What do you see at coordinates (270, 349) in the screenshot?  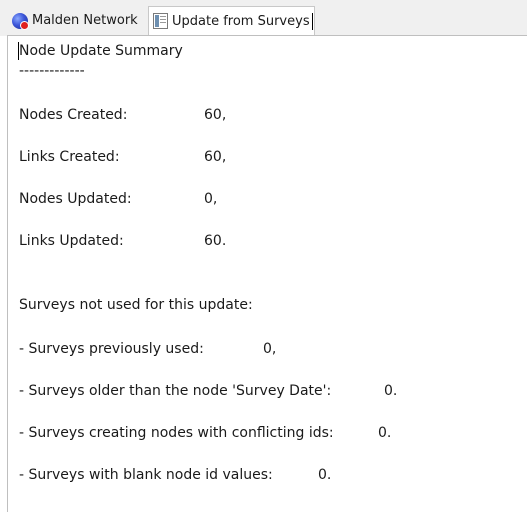 I see `unused-value-previously-used: 0,` at bounding box center [270, 349].